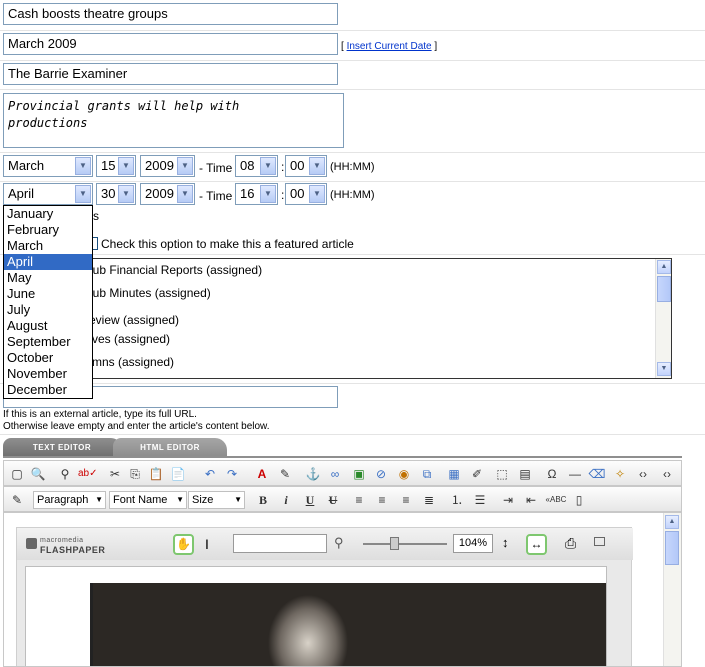 Image resolution: width=705 pixels, height=667 pixels. Describe the element at coordinates (599, 541) in the screenshot. I see `fullscreen-icon` at that location.